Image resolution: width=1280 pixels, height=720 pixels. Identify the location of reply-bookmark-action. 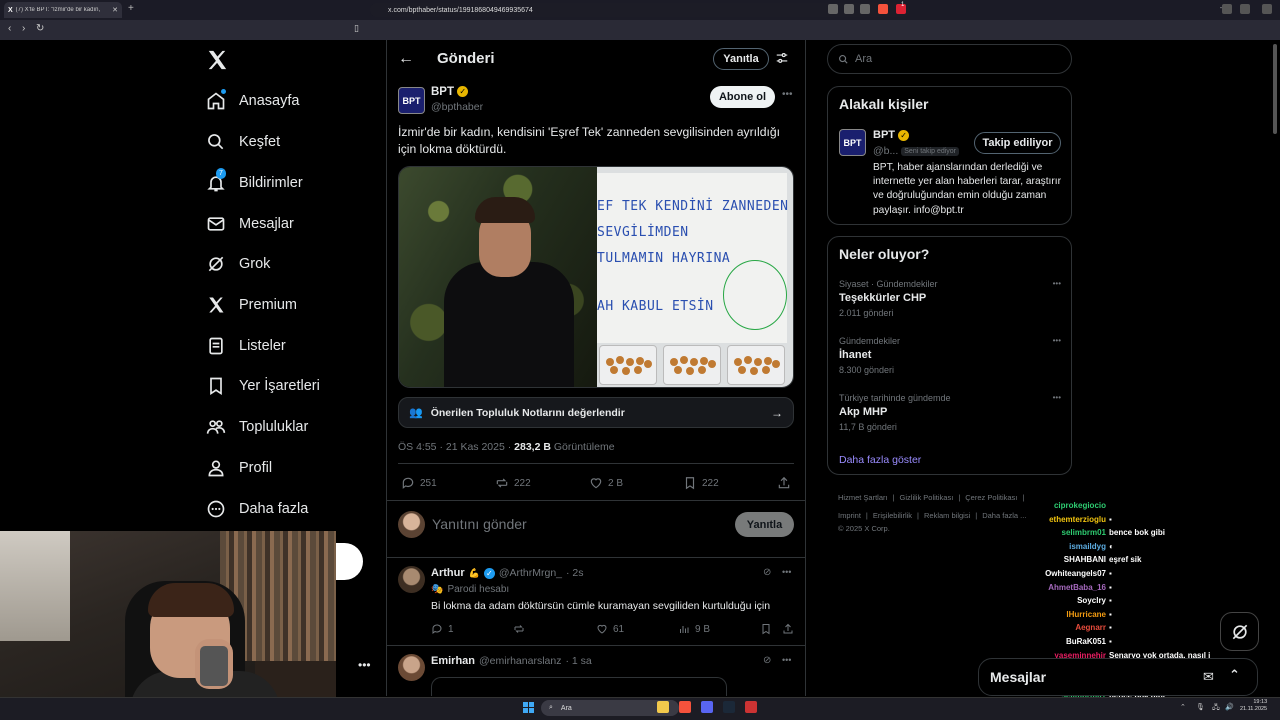
(766, 629).